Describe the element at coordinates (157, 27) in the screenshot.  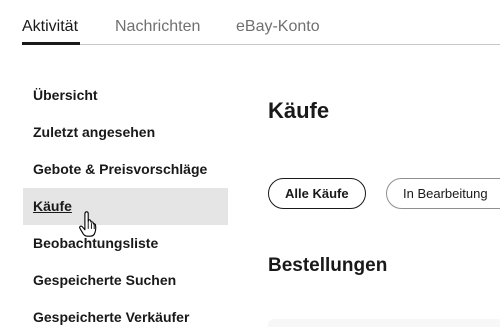
I see `tab-nachrichten: Nachrichten` at that location.